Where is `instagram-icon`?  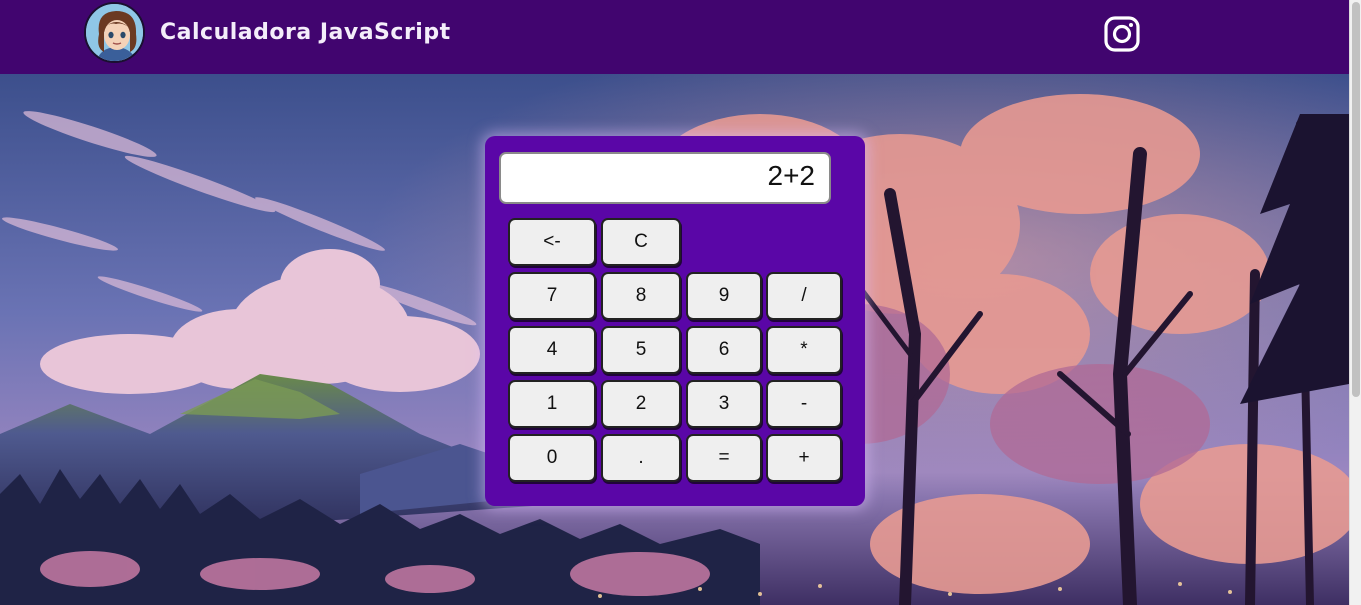
instagram-icon is located at coordinates (1122, 34).